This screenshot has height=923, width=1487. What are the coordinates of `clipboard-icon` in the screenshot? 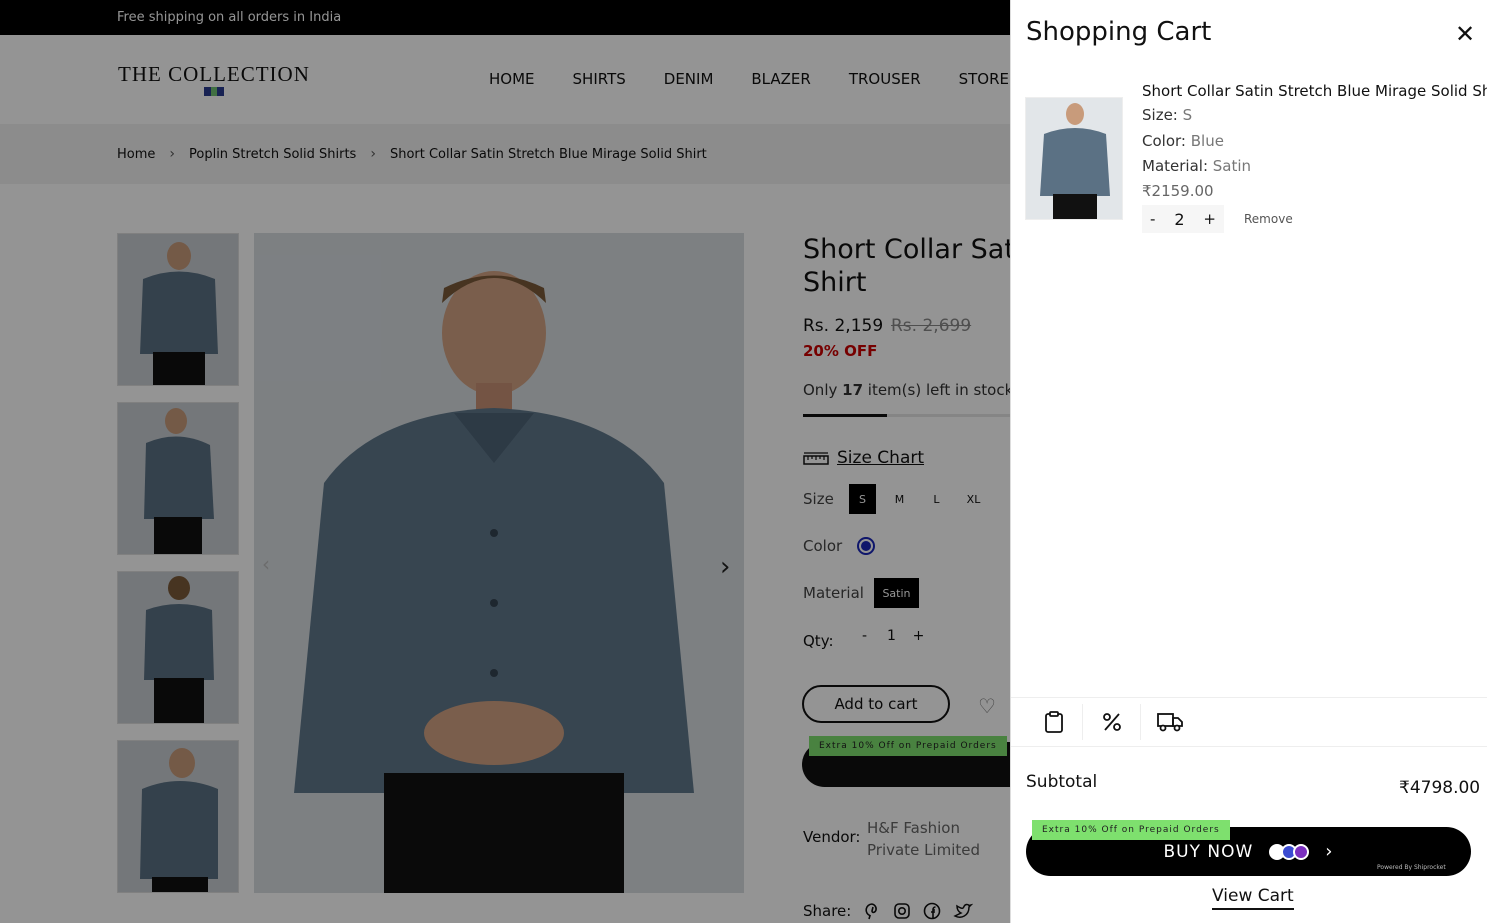 It's located at (1053, 722).